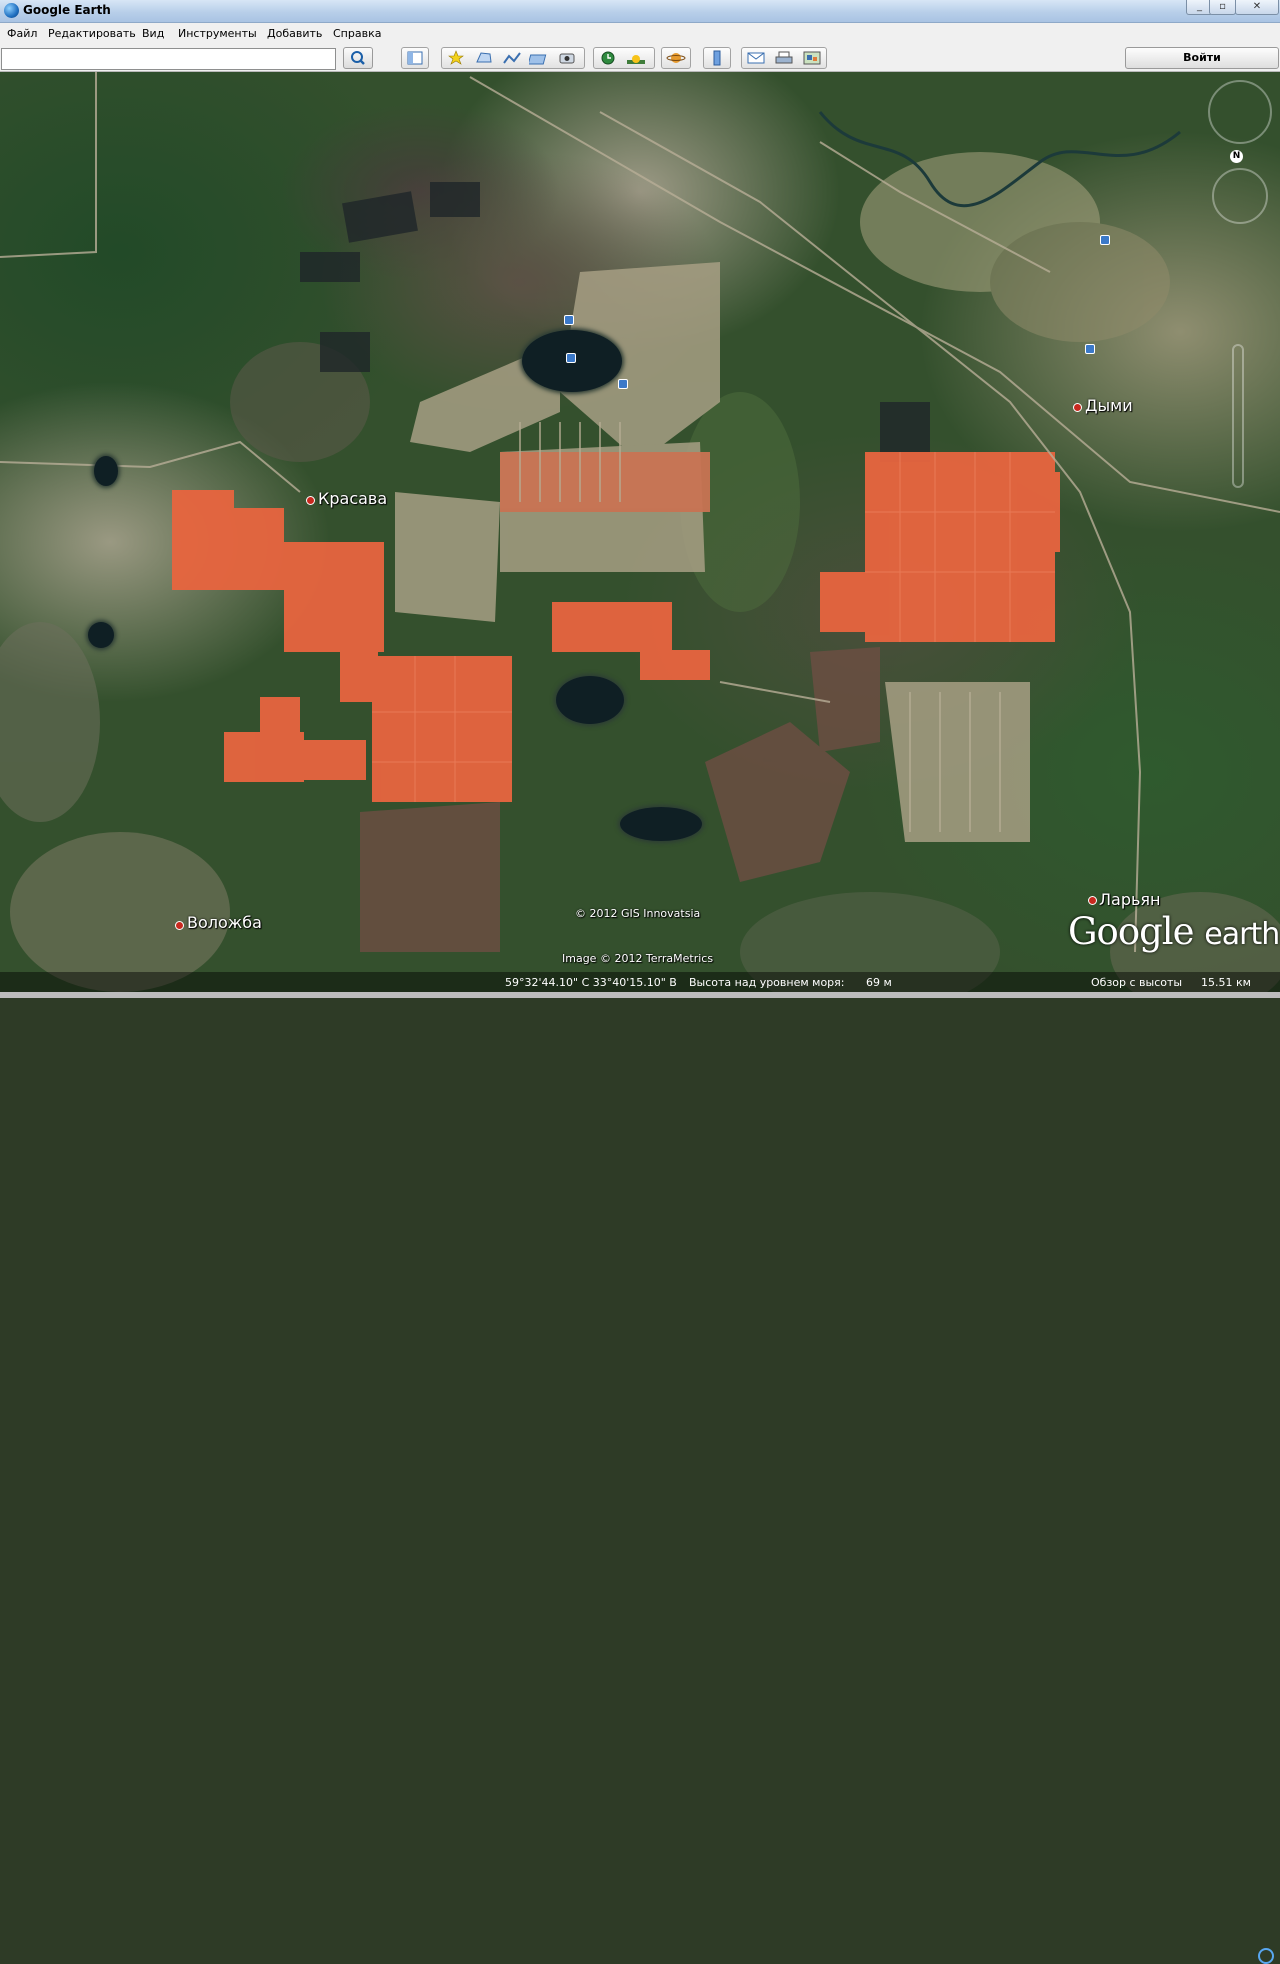 The height and width of the screenshot is (1964, 1280). What do you see at coordinates (92, 33) in the screenshot?
I see `menu-edit: Редактировать` at bounding box center [92, 33].